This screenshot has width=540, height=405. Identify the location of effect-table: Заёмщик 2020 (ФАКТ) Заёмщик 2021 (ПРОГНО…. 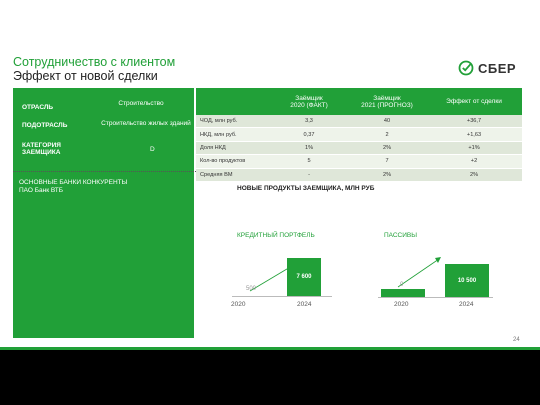
(359, 135).